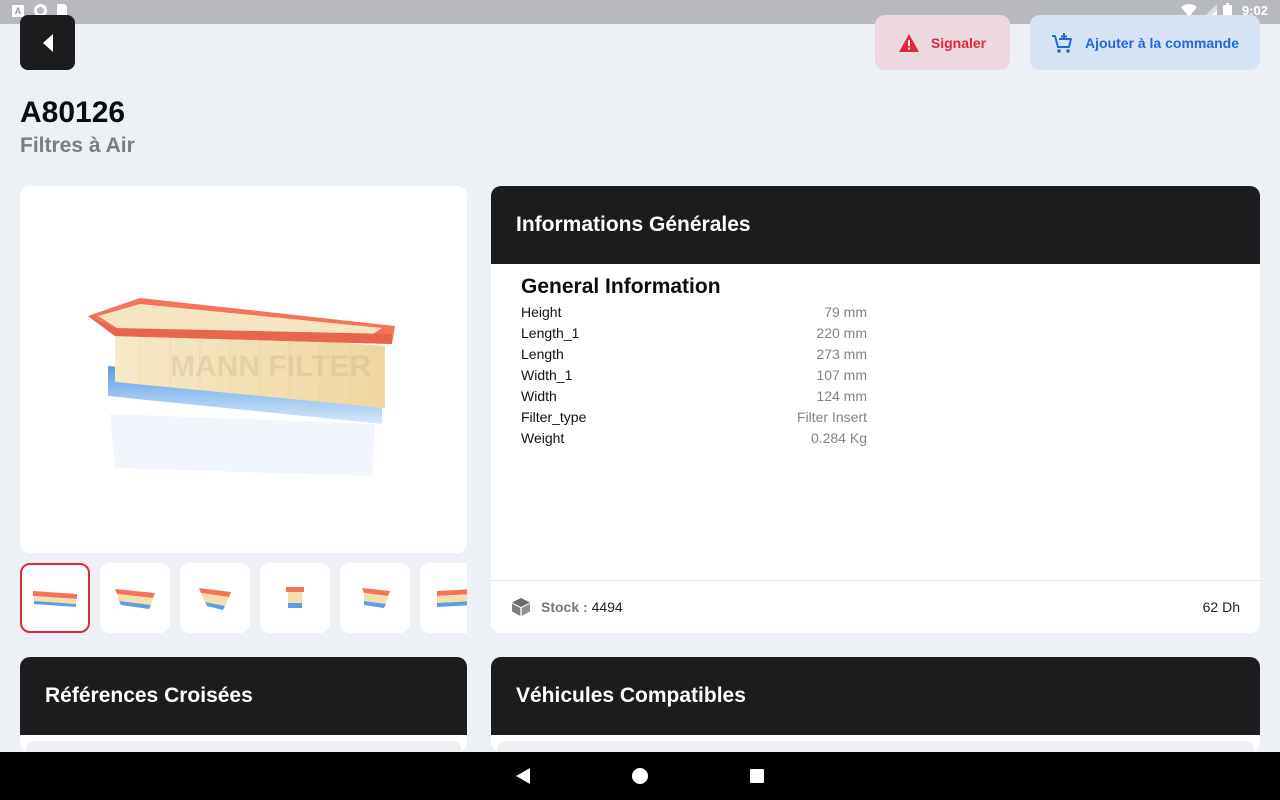 The width and height of the screenshot is (1280, 800). I want to click on back-button, so click(47, 42).